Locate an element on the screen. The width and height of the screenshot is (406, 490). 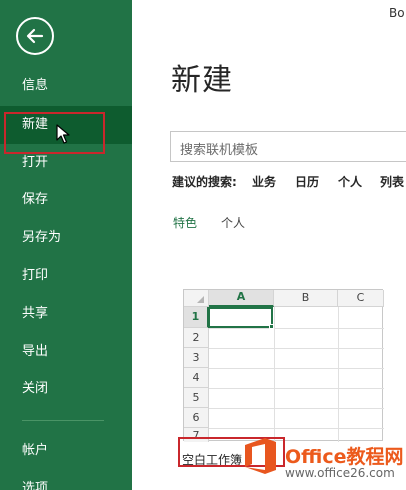
nav-divider is located at coordinates (63, 420).